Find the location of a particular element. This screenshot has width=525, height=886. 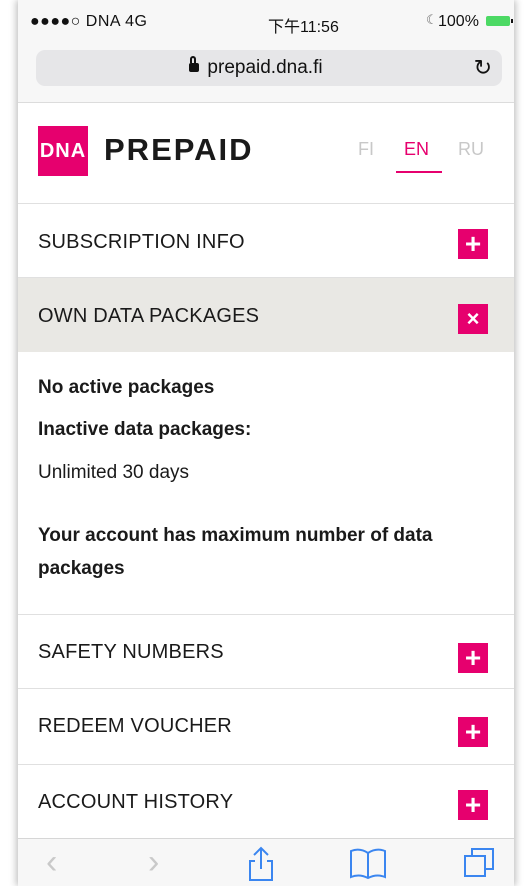

lock-icon is located at coordinates (194, 64).